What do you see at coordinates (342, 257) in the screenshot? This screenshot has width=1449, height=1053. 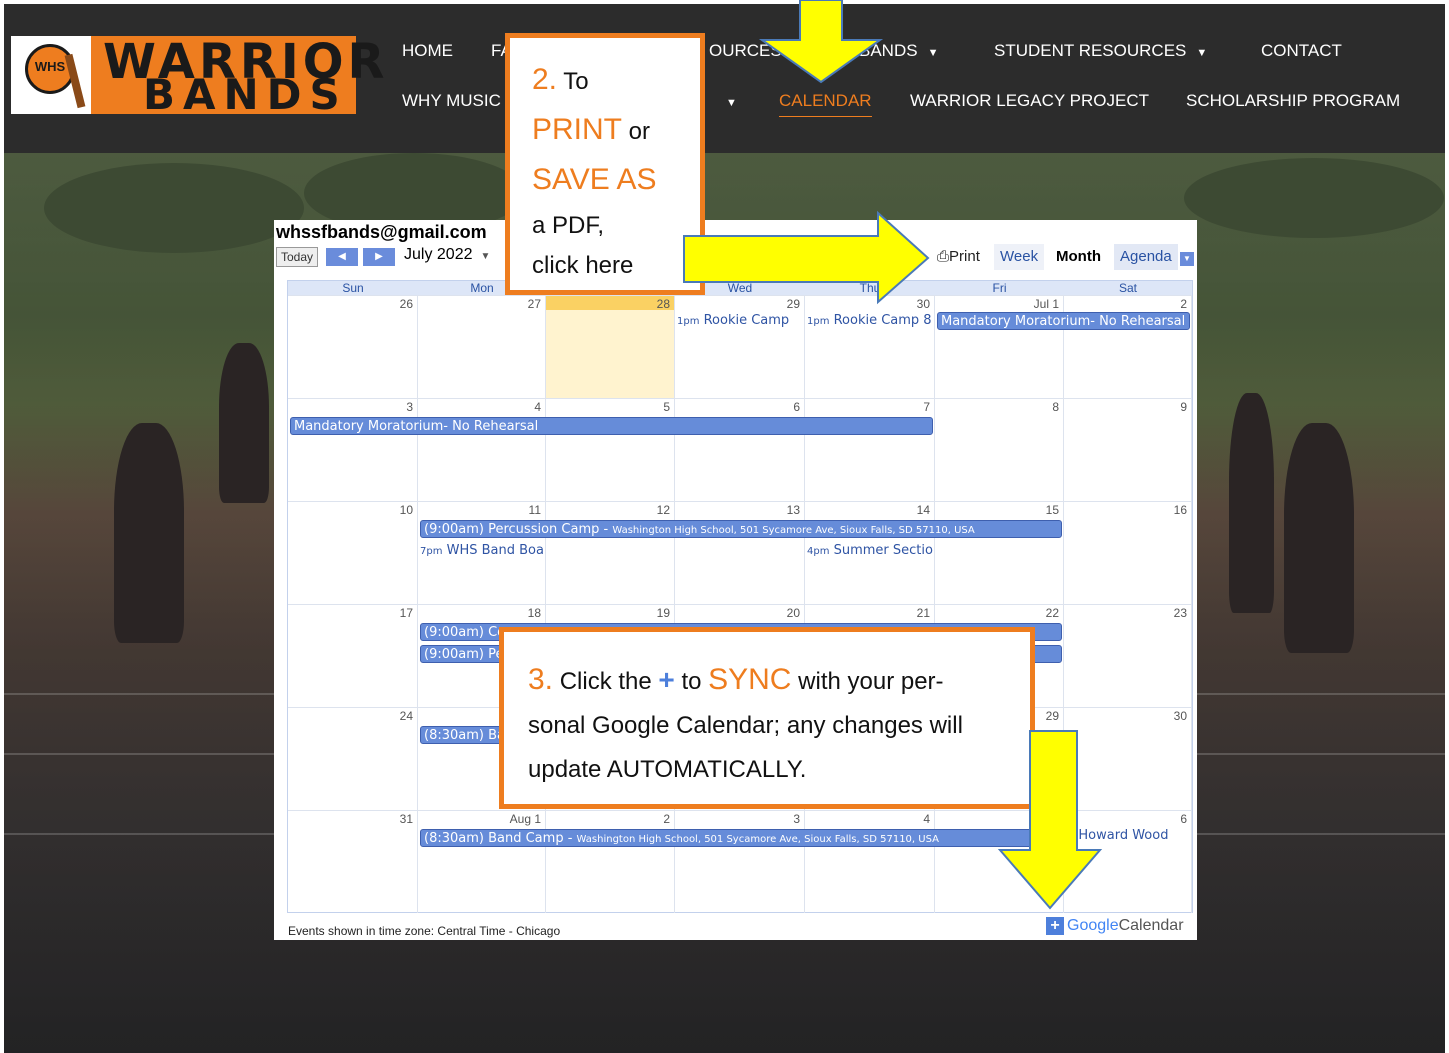 I see `prev-month-button: ◀` at bounding box center [342, 257].